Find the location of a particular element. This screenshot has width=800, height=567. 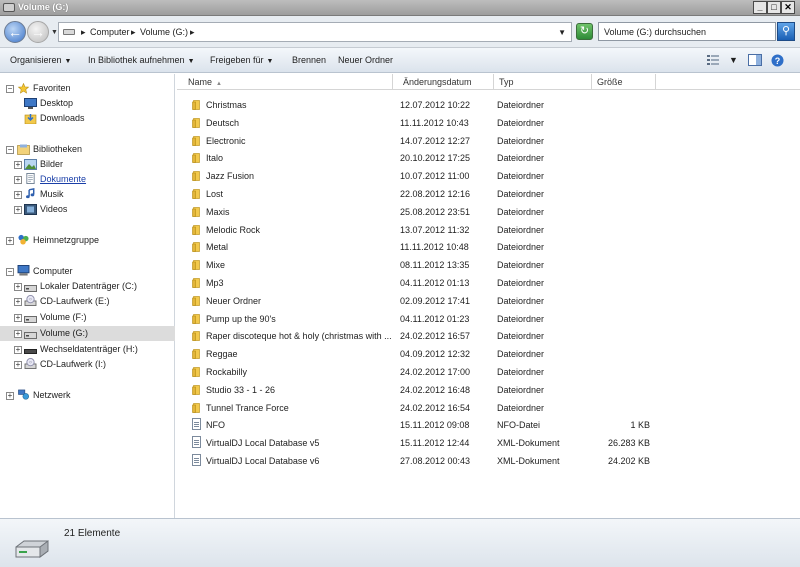

nav-item-drive-c: + Lokaler Datenträger (C:) is located at coordinates (89, 287).